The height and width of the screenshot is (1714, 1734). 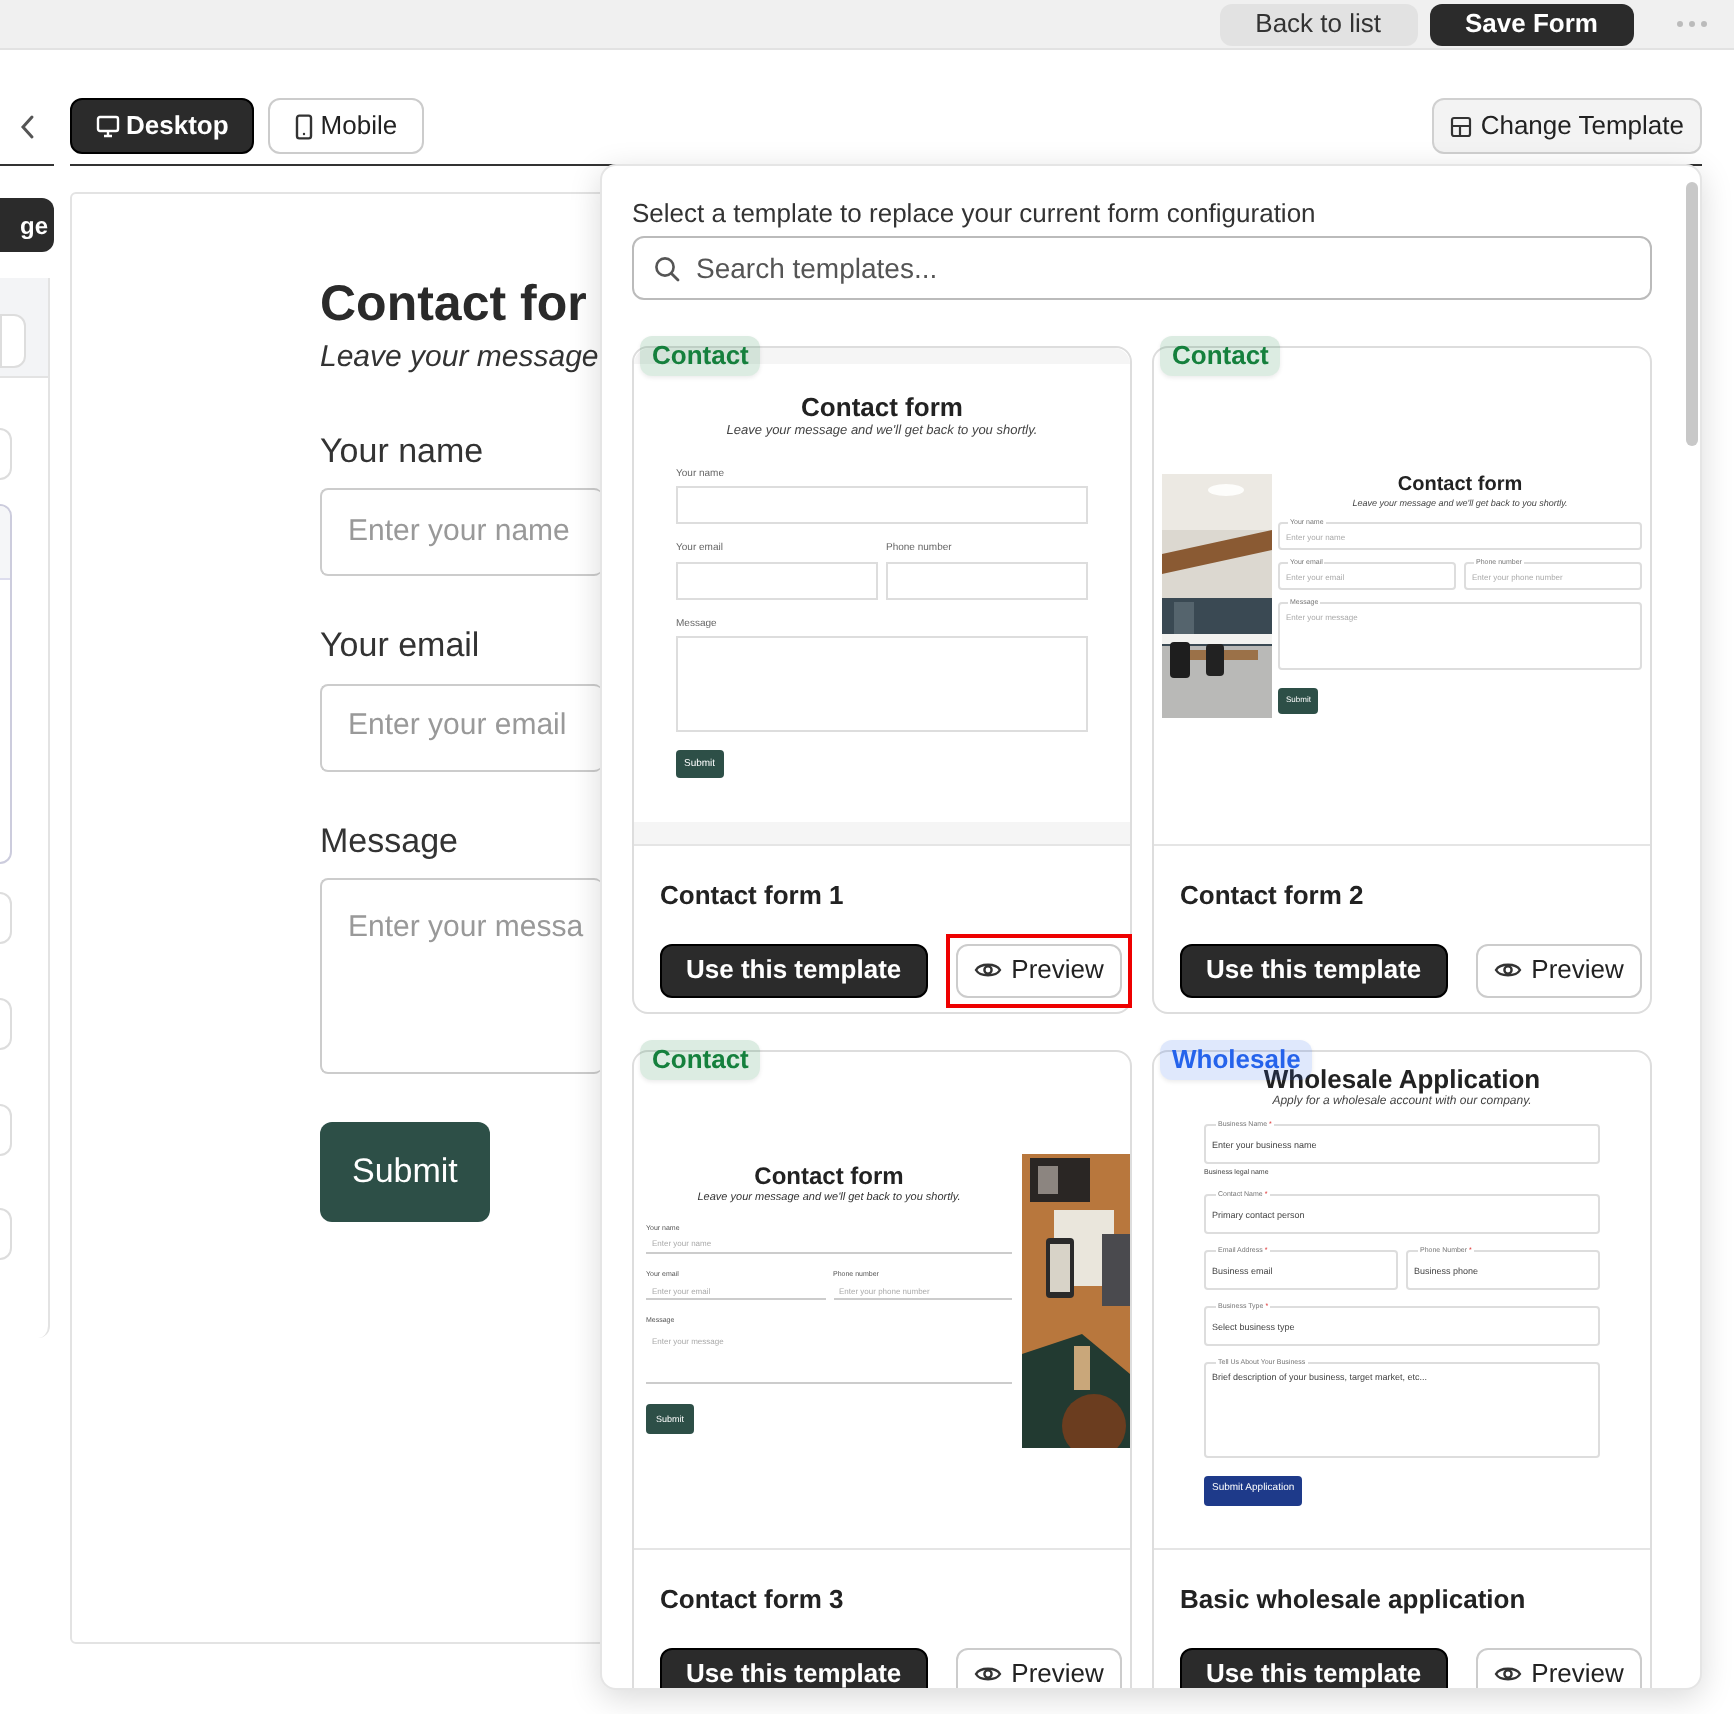 I want to click on save-button: Save Form, so click(x=1531, y=24).